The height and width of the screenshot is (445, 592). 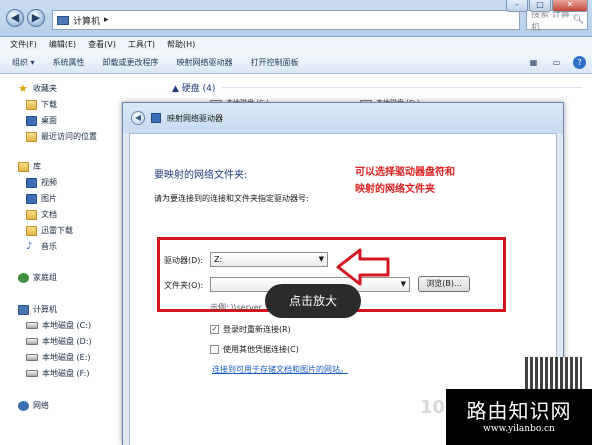 I want to click on command-toolbar: 组织 ▾ 系统属性 卸载或更改程序 映射网络驱动器 打开控制面板 ▦ ▭ ?, so click(x=296, y=63).